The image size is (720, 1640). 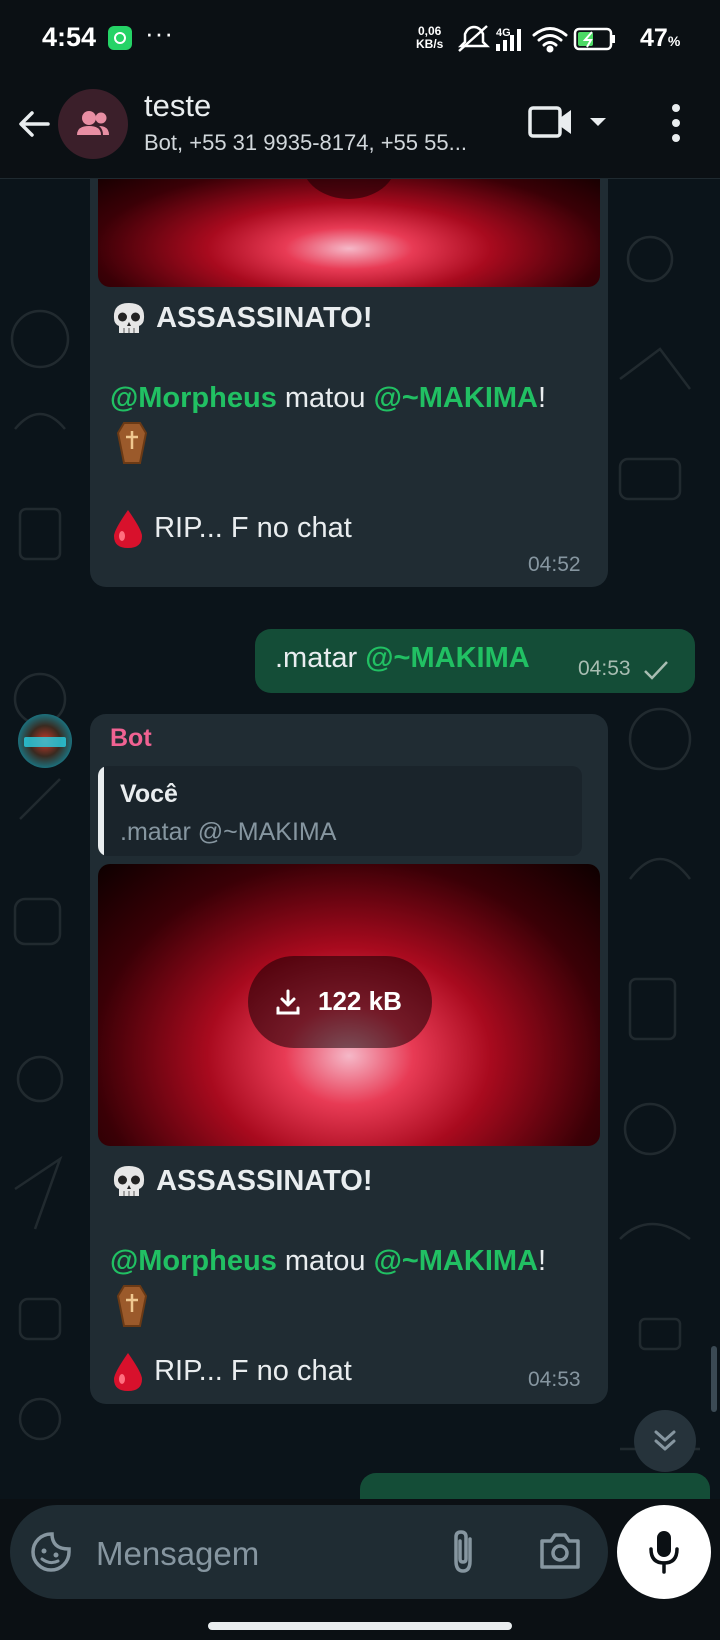 I want to click on message-input: Mensagem, so click(x=177, y=1554).